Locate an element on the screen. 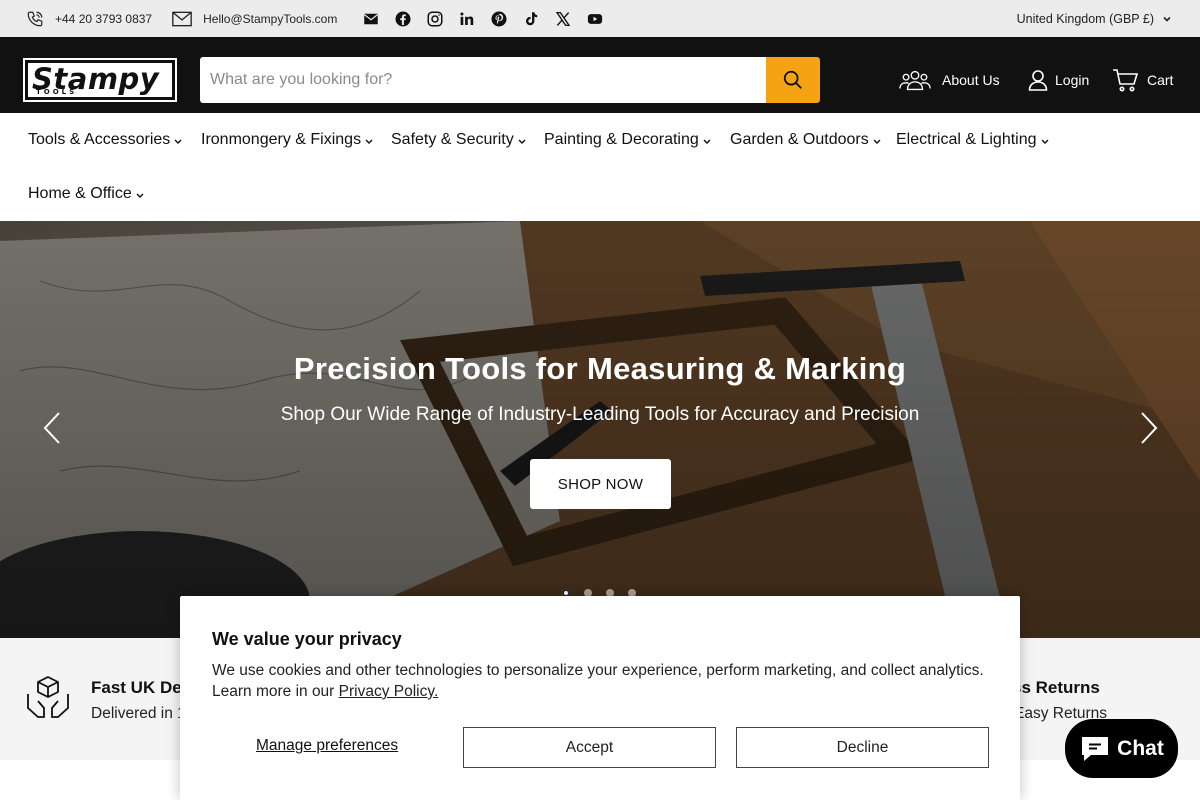  nav-label: Safety & Security is located at coordinates (452, 139).